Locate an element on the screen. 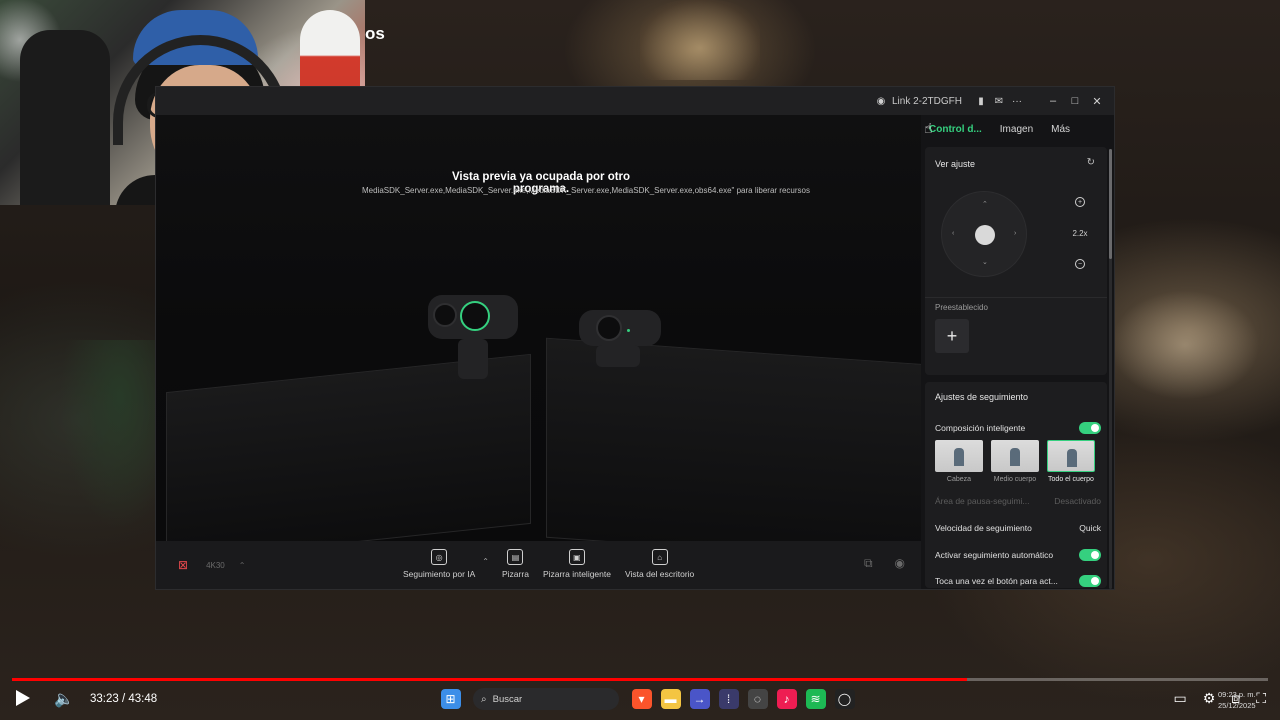  video-progress-bar is located at coordinates (640, 679).